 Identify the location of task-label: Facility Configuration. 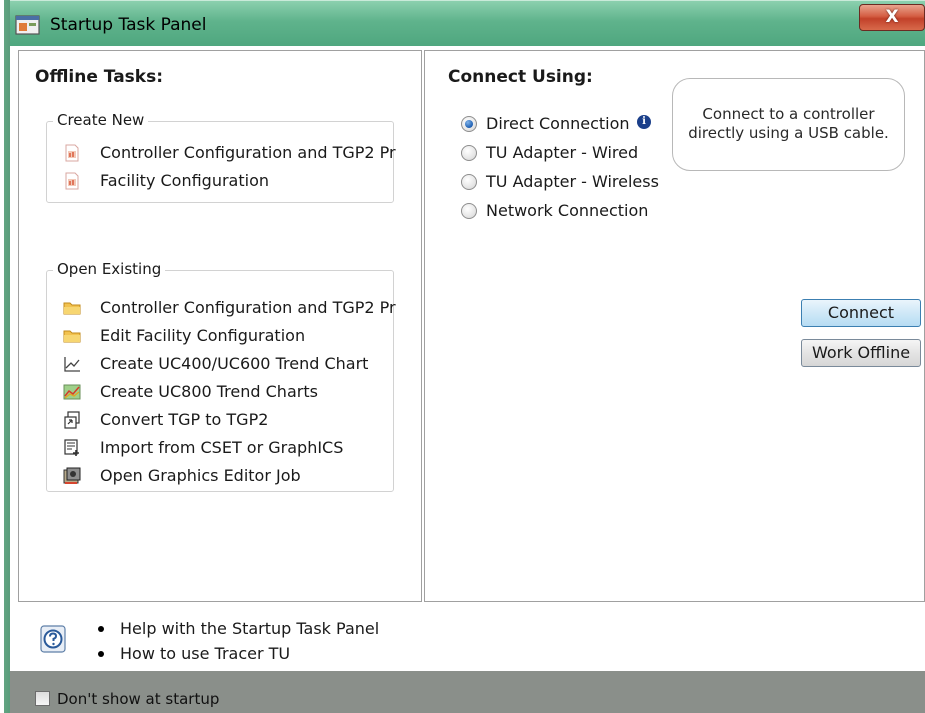
(185, 180).